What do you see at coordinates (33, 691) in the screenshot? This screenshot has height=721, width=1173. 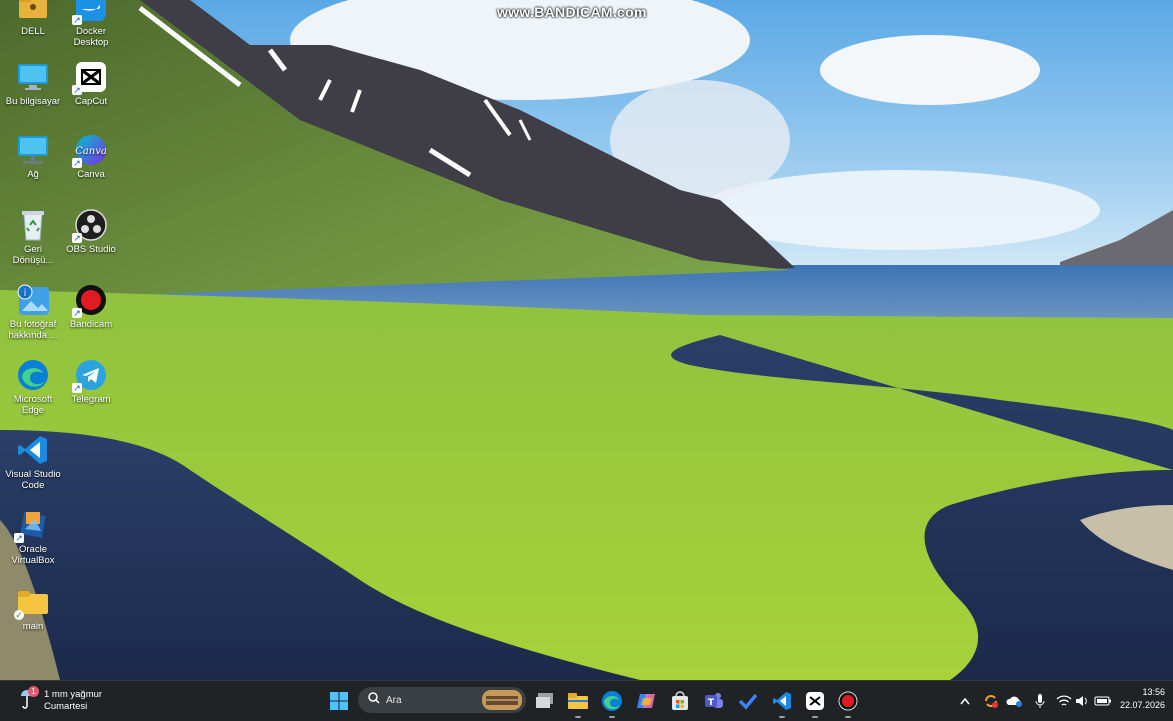 I see `weather-badge: 1` at bounding box center [33, 691].